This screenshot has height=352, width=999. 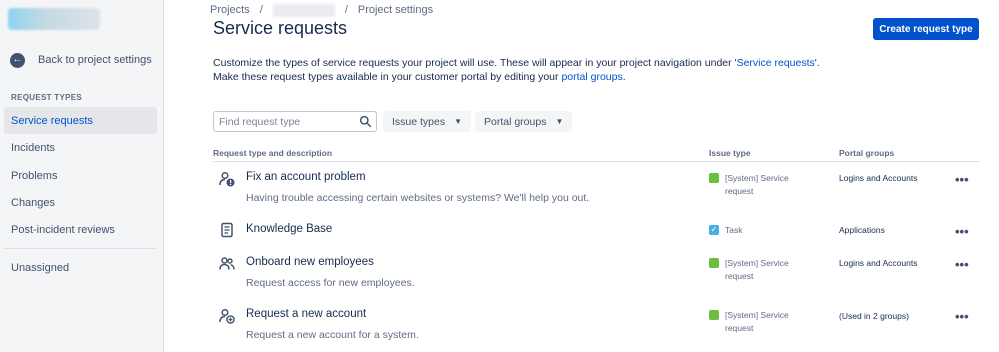 I want to click on breadcrumb-project-settings: Project settings, so click(x=395, y=10).